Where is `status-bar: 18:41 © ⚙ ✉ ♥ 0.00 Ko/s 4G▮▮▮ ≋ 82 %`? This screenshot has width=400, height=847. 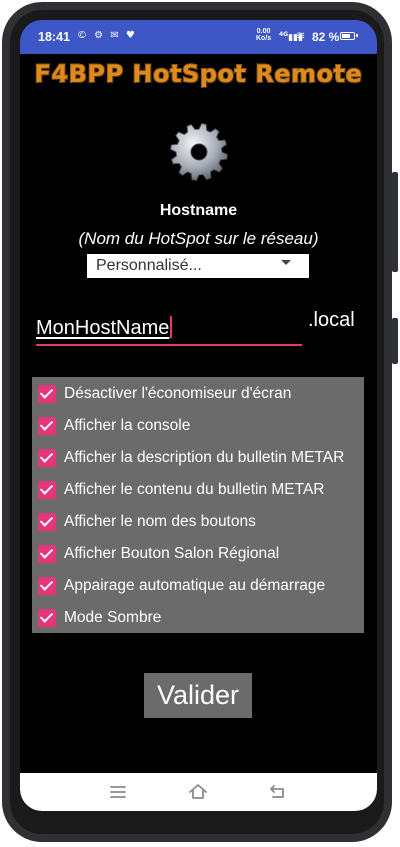
status-bar: 18:41 © ⚙ ✉ ♥ 0.00 Ko/s 4G▮▮▮ ≋ 82 % is located at coordinates (198, 37).